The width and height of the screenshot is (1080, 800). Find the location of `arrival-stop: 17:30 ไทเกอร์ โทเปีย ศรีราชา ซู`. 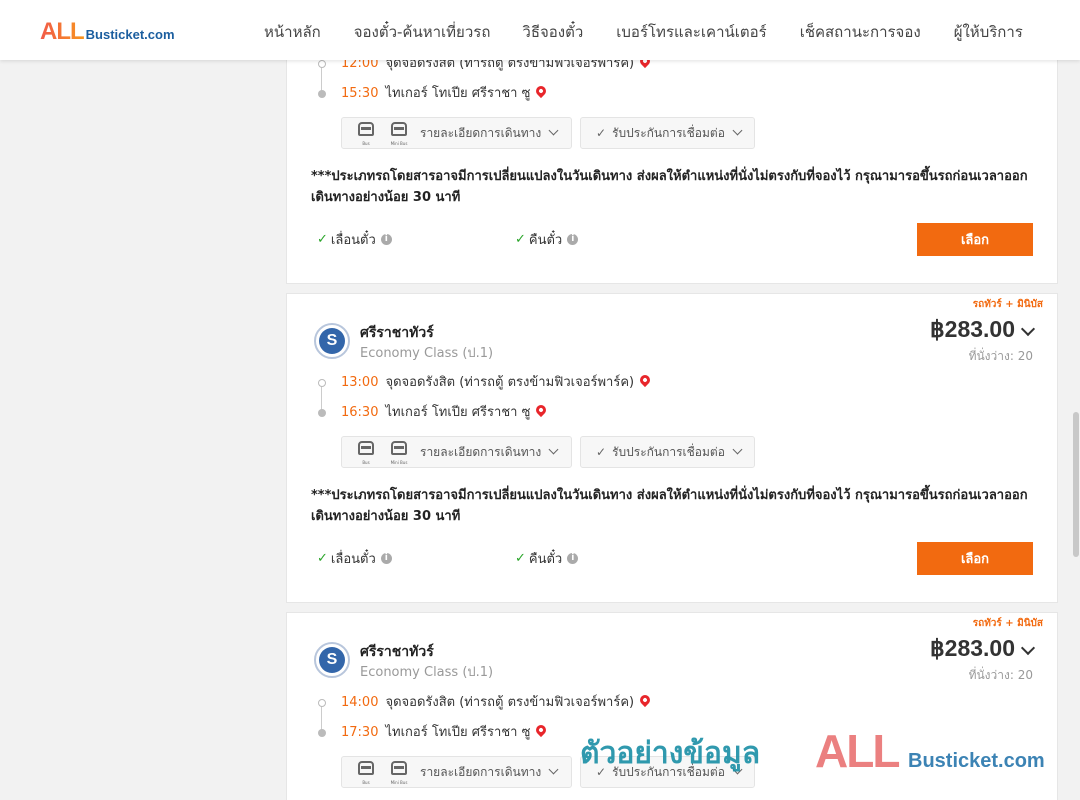

arrival-stop: 17:30 ไทเกอร์ โทเปีย ศรีราชา ซู is located at coordinates (432, 732).